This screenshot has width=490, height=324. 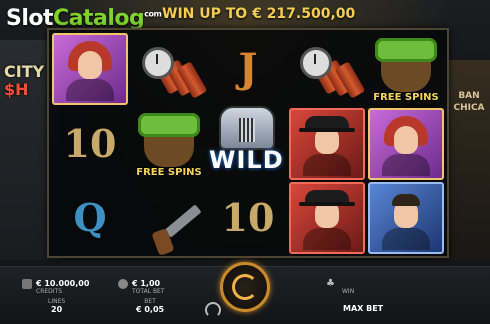 What do you see at coordinates (150, 301) in the screenshot?
I see `bet-label: BET` at bounding box center [150, 301].